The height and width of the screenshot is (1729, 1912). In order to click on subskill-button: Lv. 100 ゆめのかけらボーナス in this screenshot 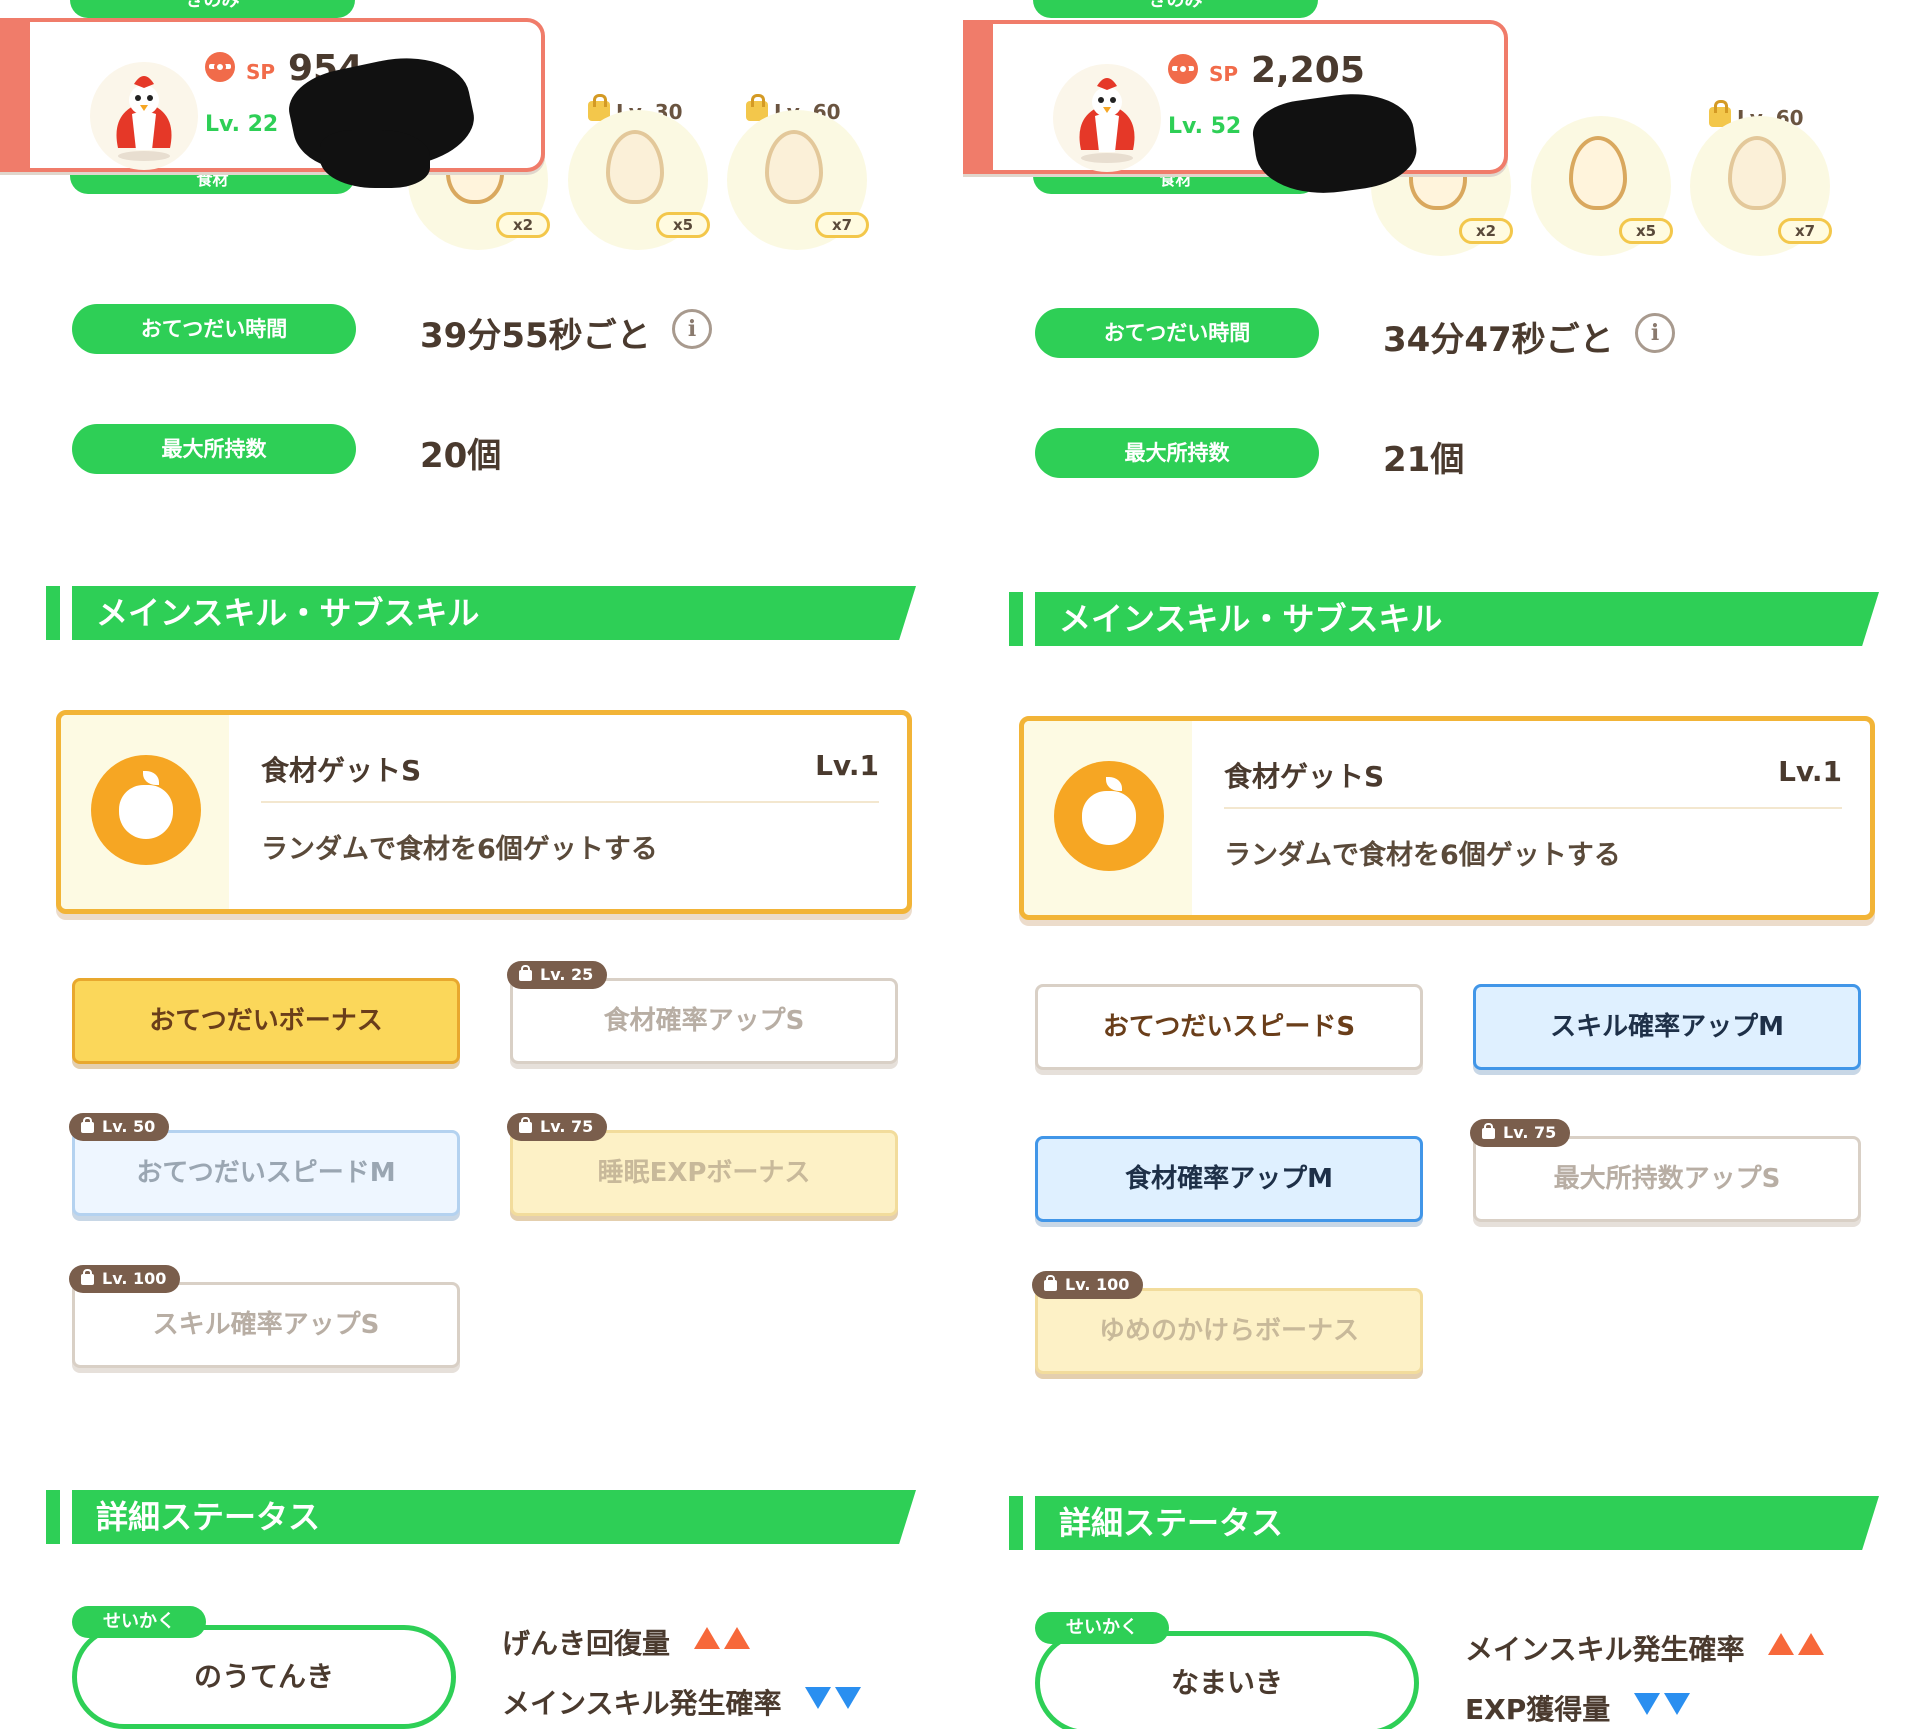, I will do `click(1227, 1322)`.